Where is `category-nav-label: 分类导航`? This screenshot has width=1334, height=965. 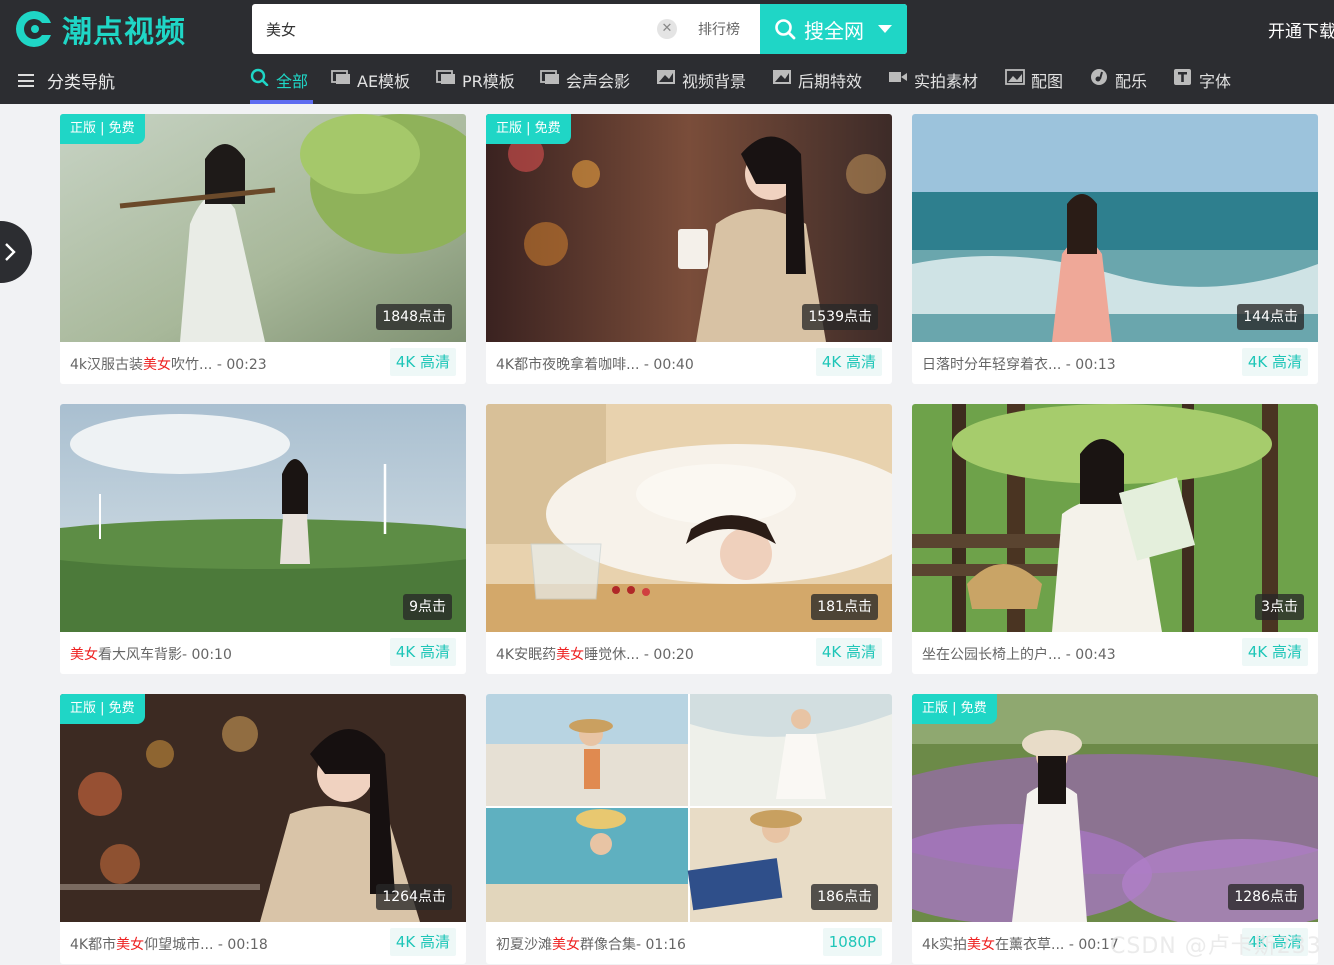 category-nav-label: 分类导航 is located at coordinates (81, 83).